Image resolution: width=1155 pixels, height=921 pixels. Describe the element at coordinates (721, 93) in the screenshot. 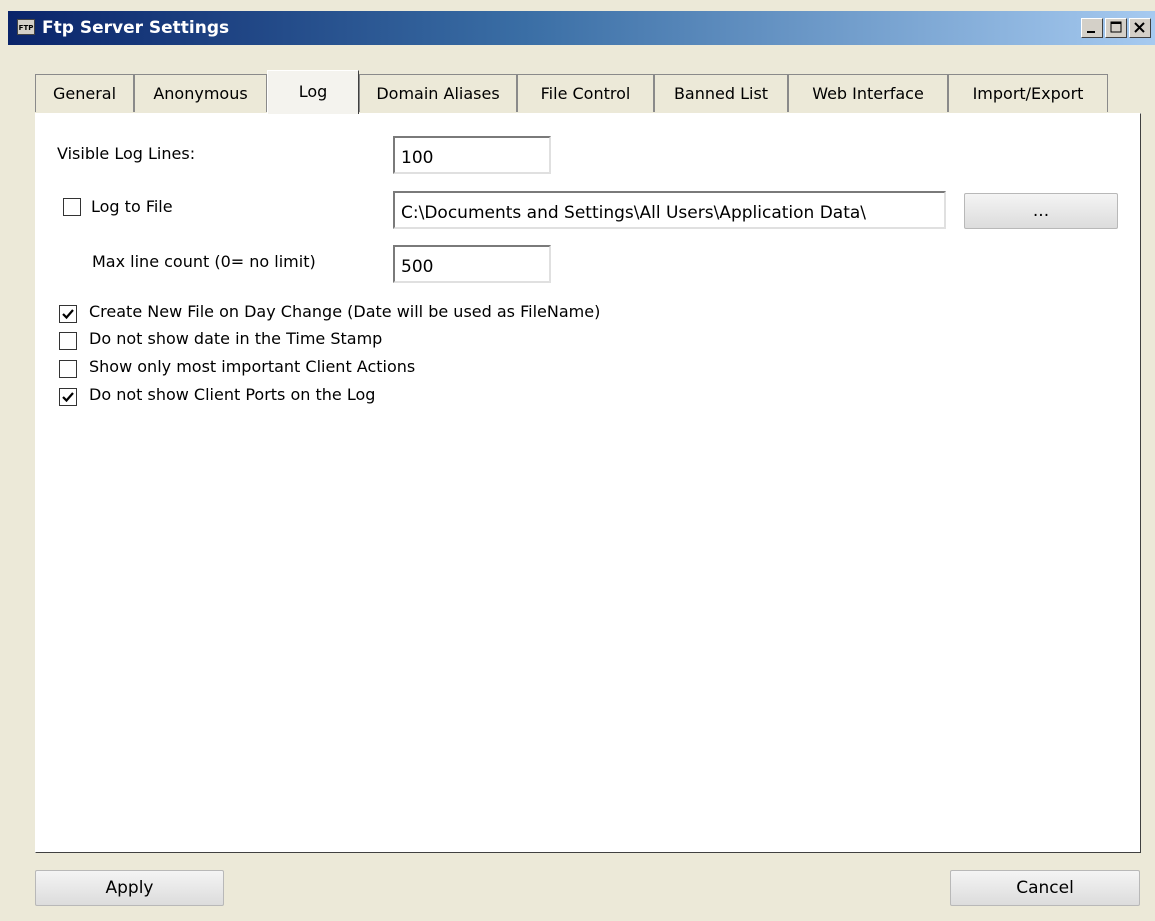

I see `tab-banned-list: Banned List` at that location.